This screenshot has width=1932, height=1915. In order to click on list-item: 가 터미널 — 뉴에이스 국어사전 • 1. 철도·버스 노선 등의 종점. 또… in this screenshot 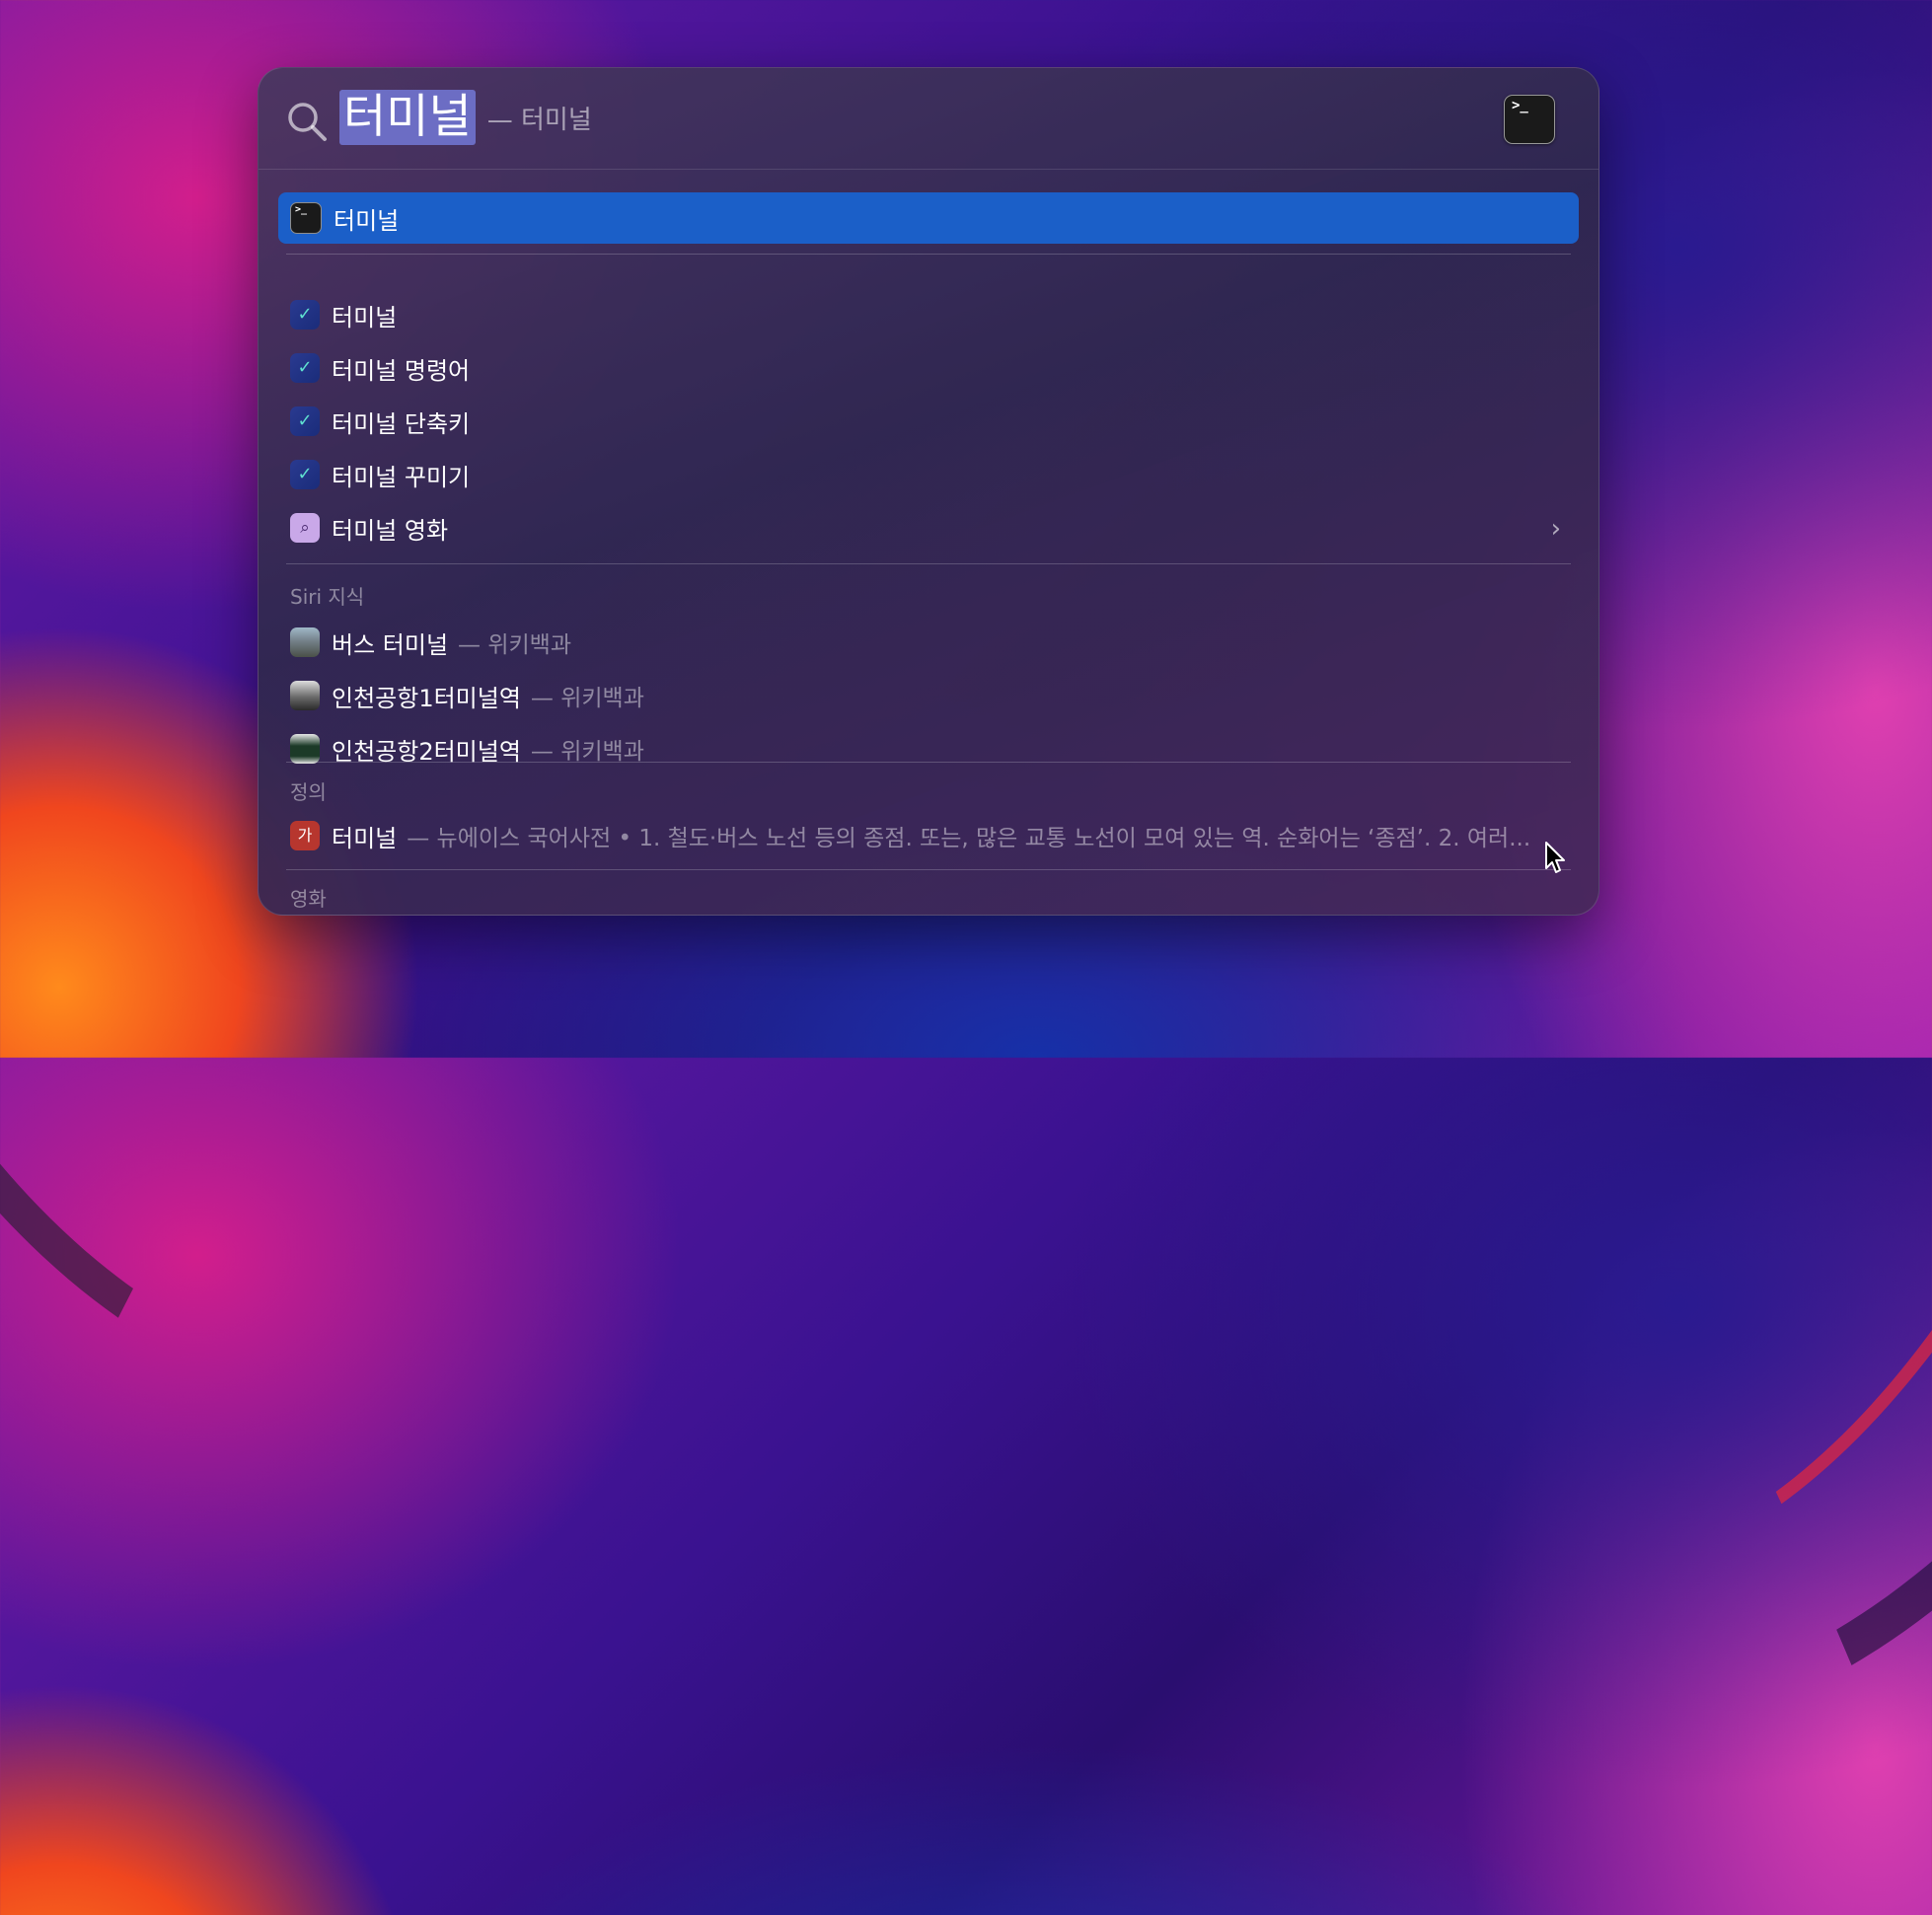, I will do `click(928, 835)`.